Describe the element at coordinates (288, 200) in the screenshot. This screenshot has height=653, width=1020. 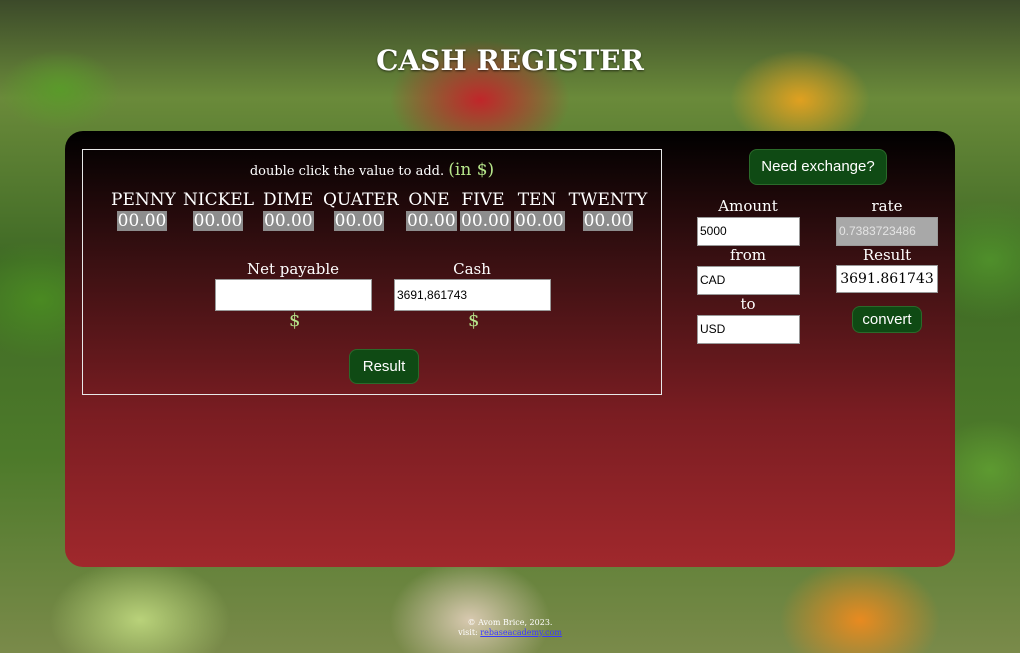
I see `denomination-label: DIME` at that location.